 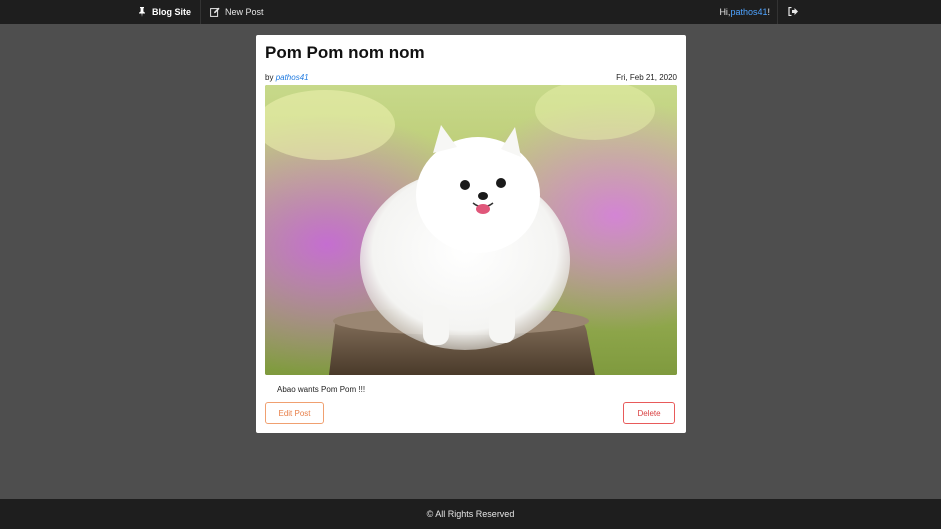 What do you see at coordinates (321, 389) in the screenshot?
I see `post-body: Abao wants Pom Pom !!!` at bounding box center [321, 389].